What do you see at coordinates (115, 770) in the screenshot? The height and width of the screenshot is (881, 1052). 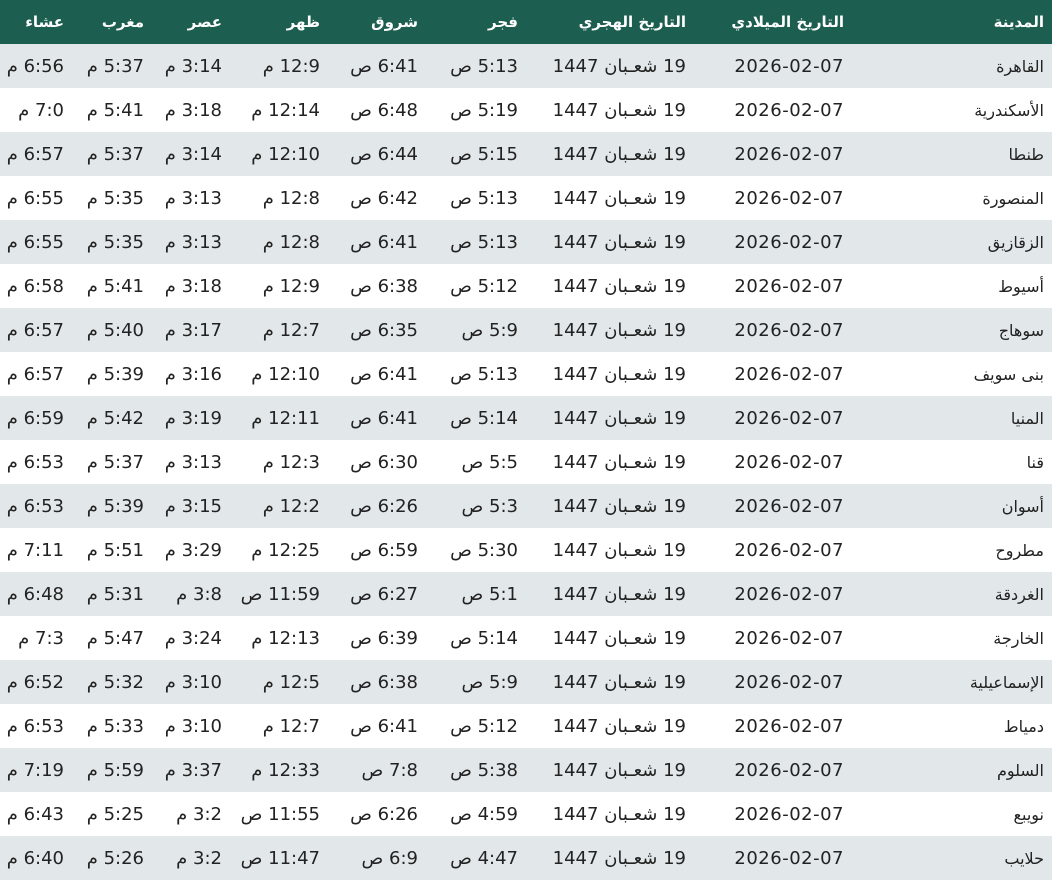 I see `maghrib-time-cell: 5:59 م` at bounding box center [115, 770].